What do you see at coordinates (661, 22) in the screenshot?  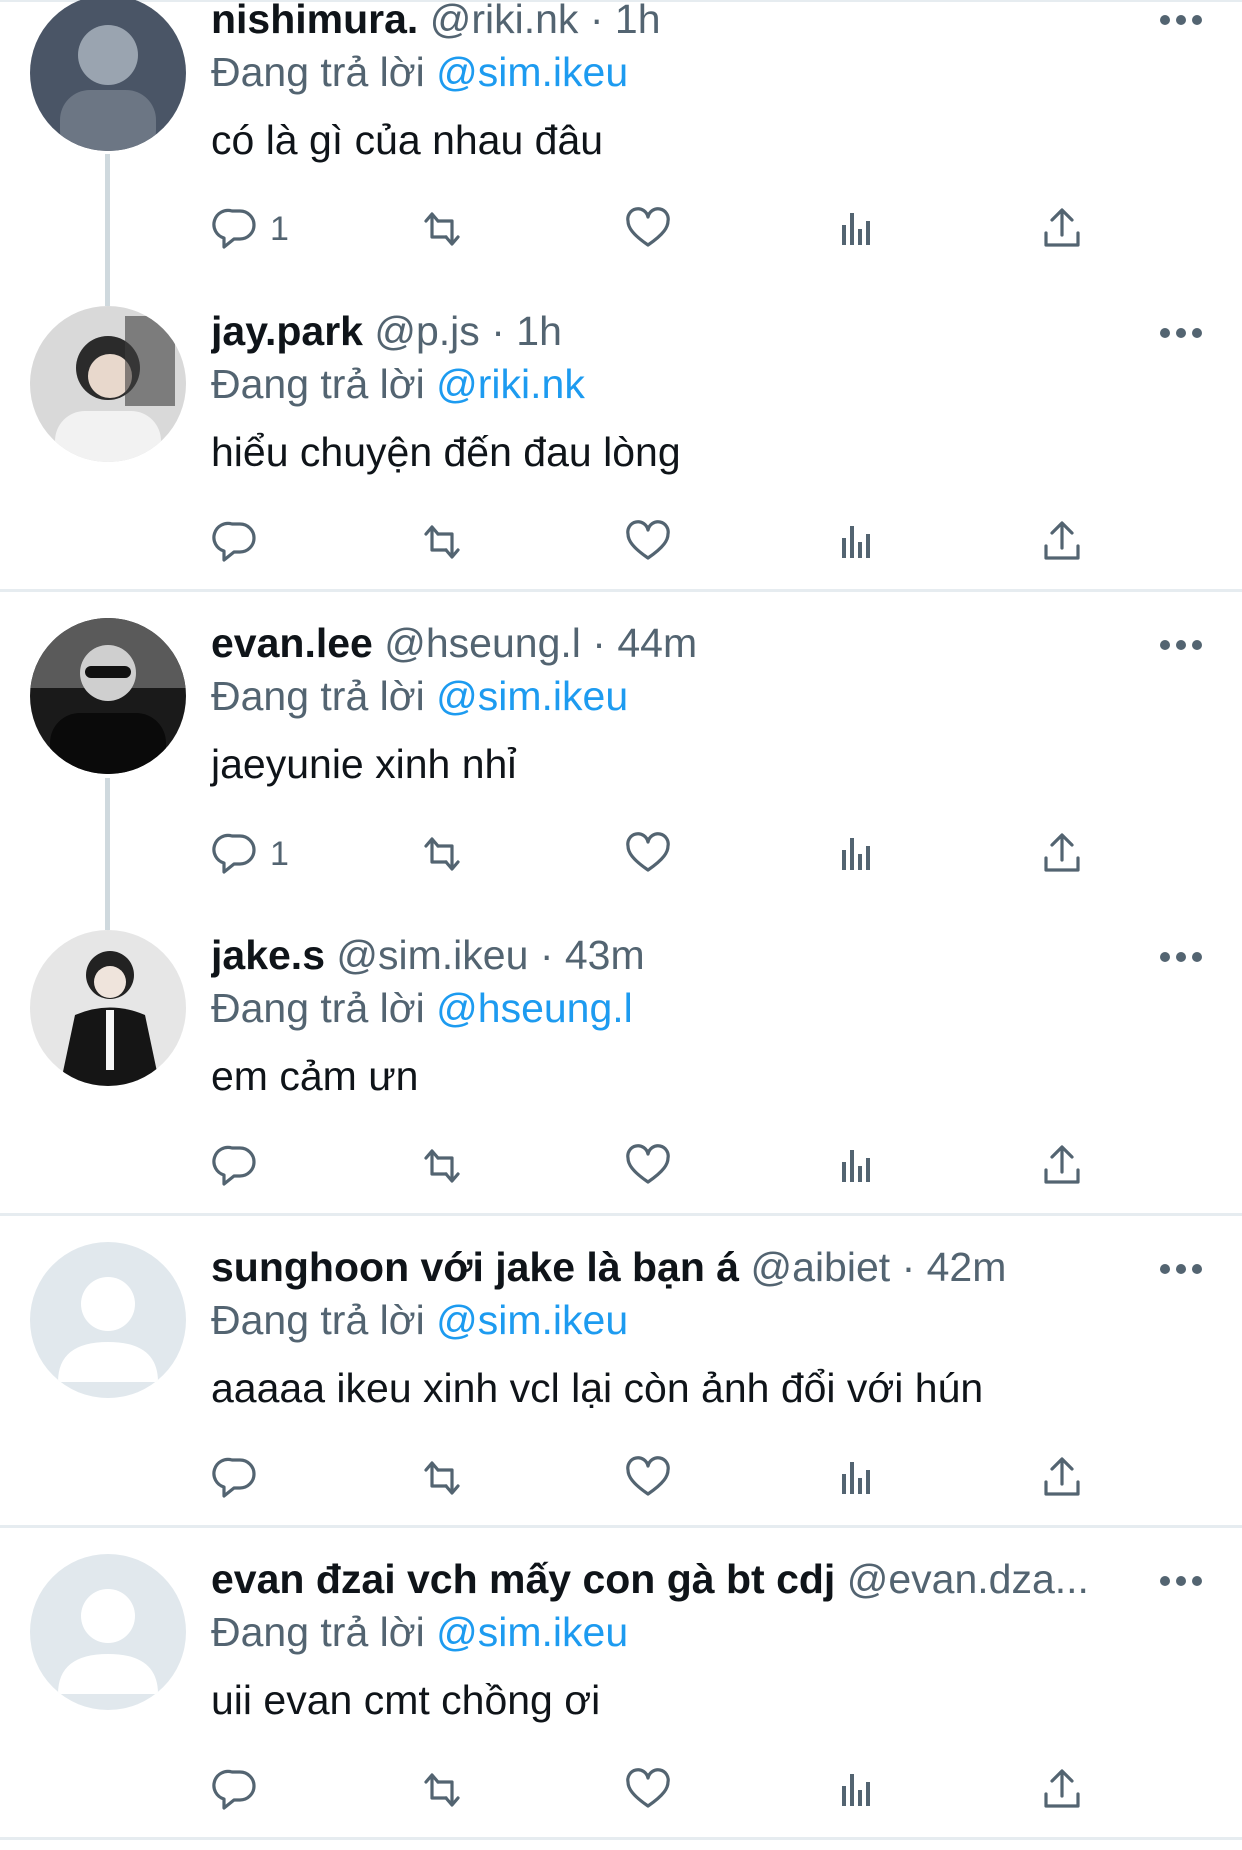 I see `tweet-header: nishimura. @riki.nk · 1h` at bounding box center [661, 22].